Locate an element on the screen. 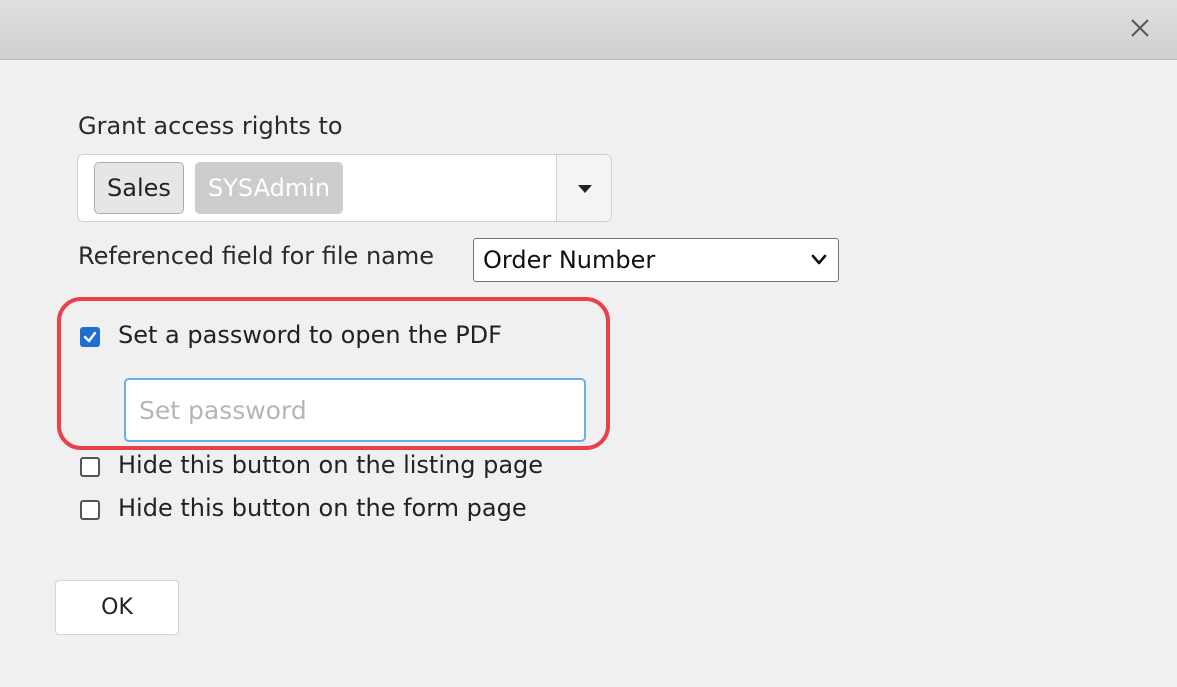  dialog-title-bar is located at coordinates (588, 30).